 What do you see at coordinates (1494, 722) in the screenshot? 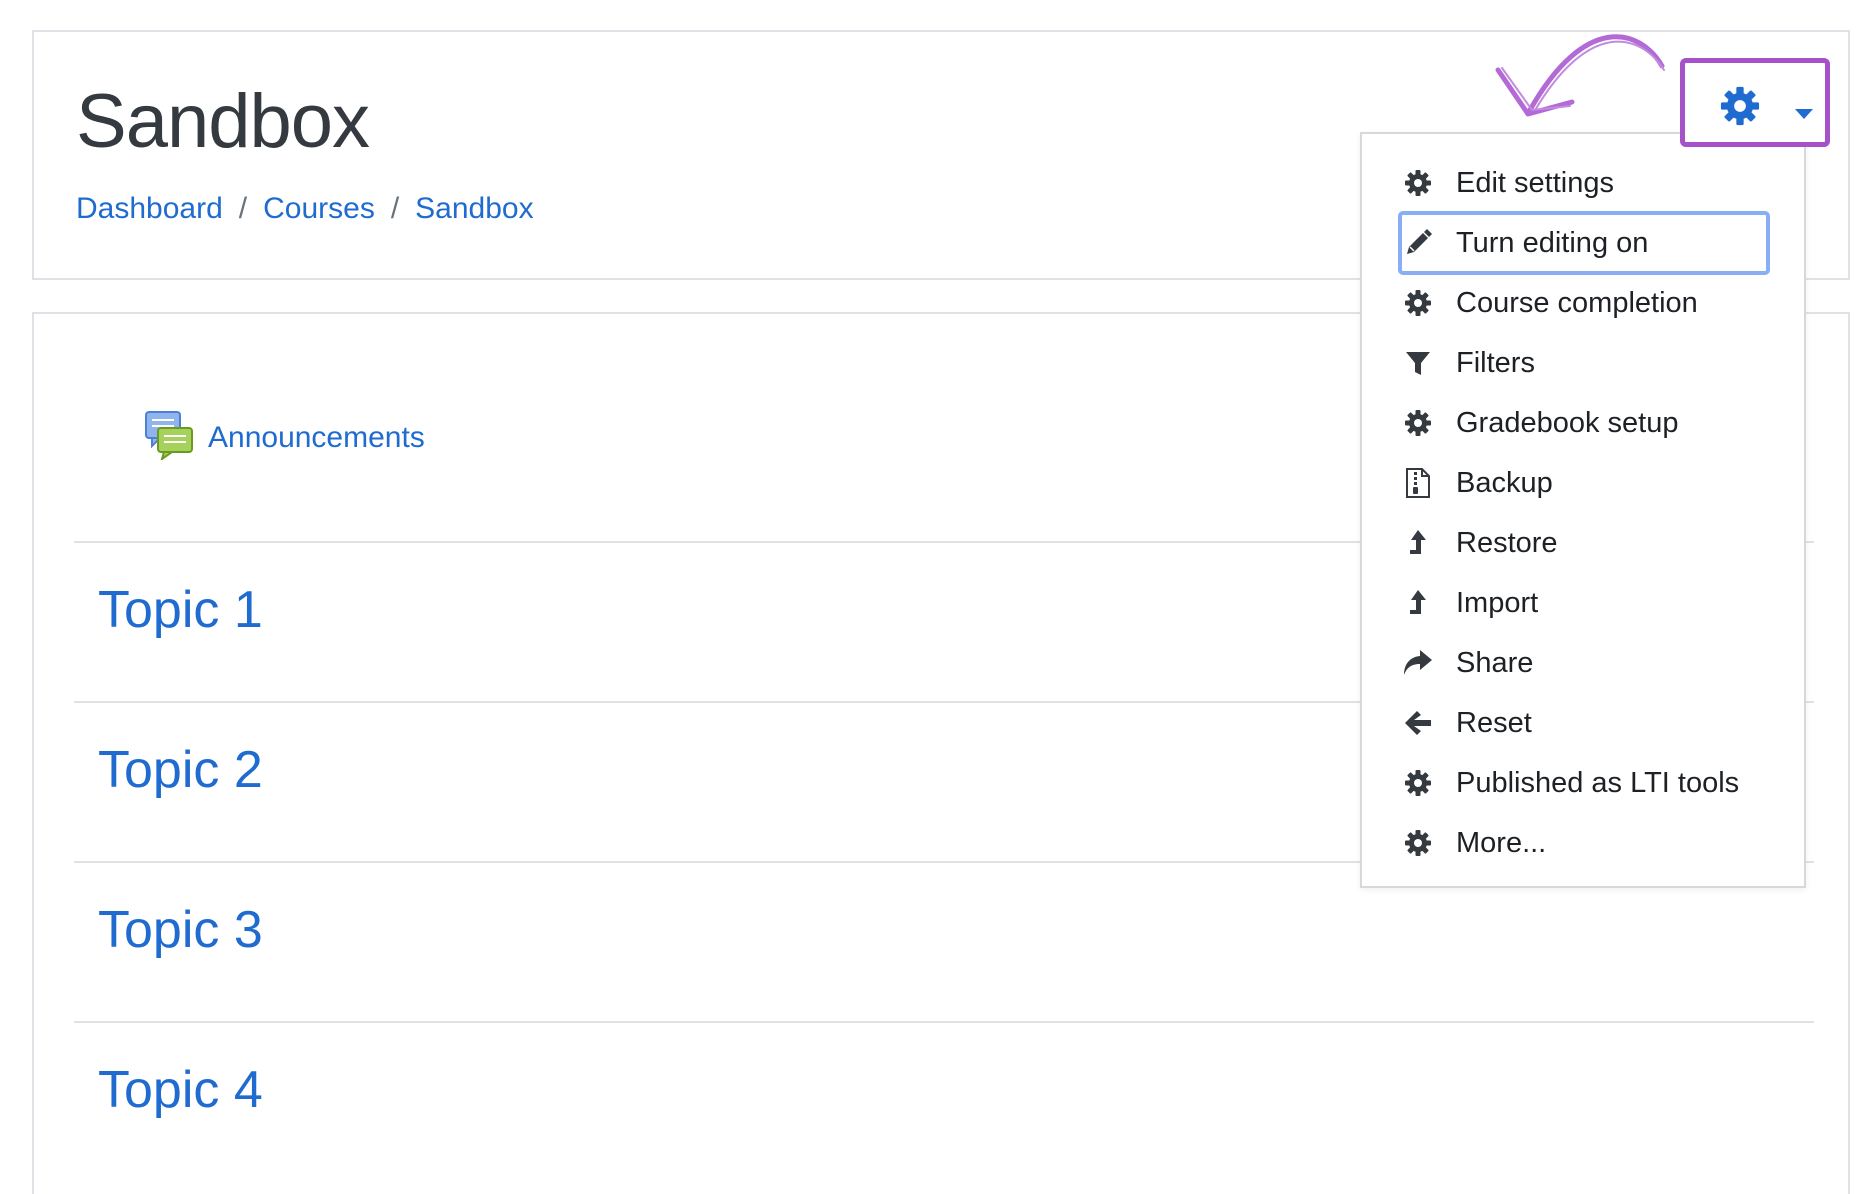
I see `menu-item-label: Reset` at bounding box center [1494, 722].